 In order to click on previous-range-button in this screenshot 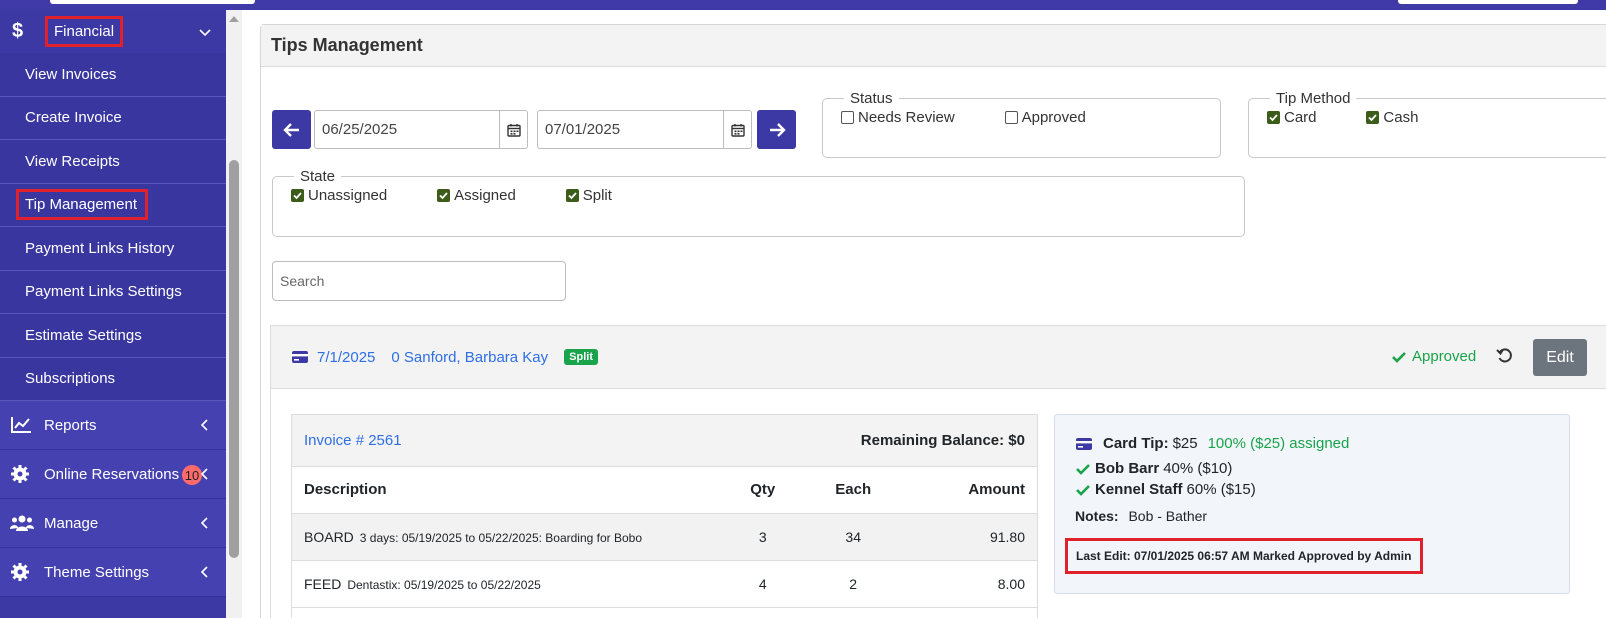, I will do `click(291, 129)`.